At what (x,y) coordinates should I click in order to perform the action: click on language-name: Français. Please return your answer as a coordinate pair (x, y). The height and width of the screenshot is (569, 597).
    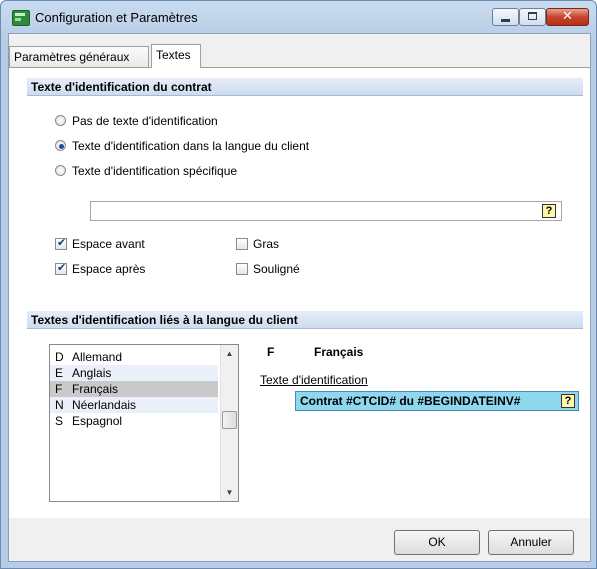
    Looking at the image, I should click on (95, 389).